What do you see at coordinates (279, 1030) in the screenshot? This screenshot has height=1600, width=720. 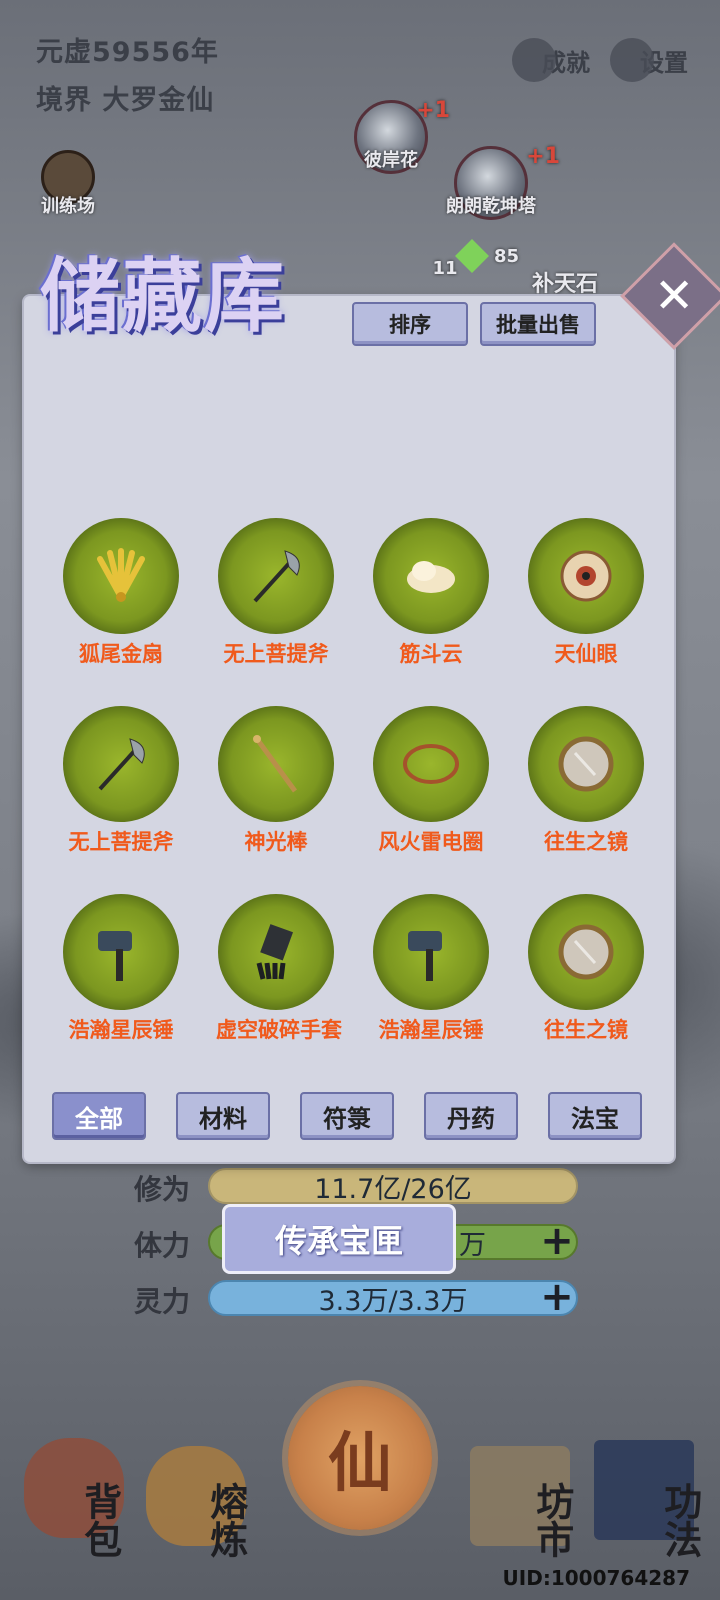 I see `item-name: 虚空破碎手套` at bounding box center [279, 1030].